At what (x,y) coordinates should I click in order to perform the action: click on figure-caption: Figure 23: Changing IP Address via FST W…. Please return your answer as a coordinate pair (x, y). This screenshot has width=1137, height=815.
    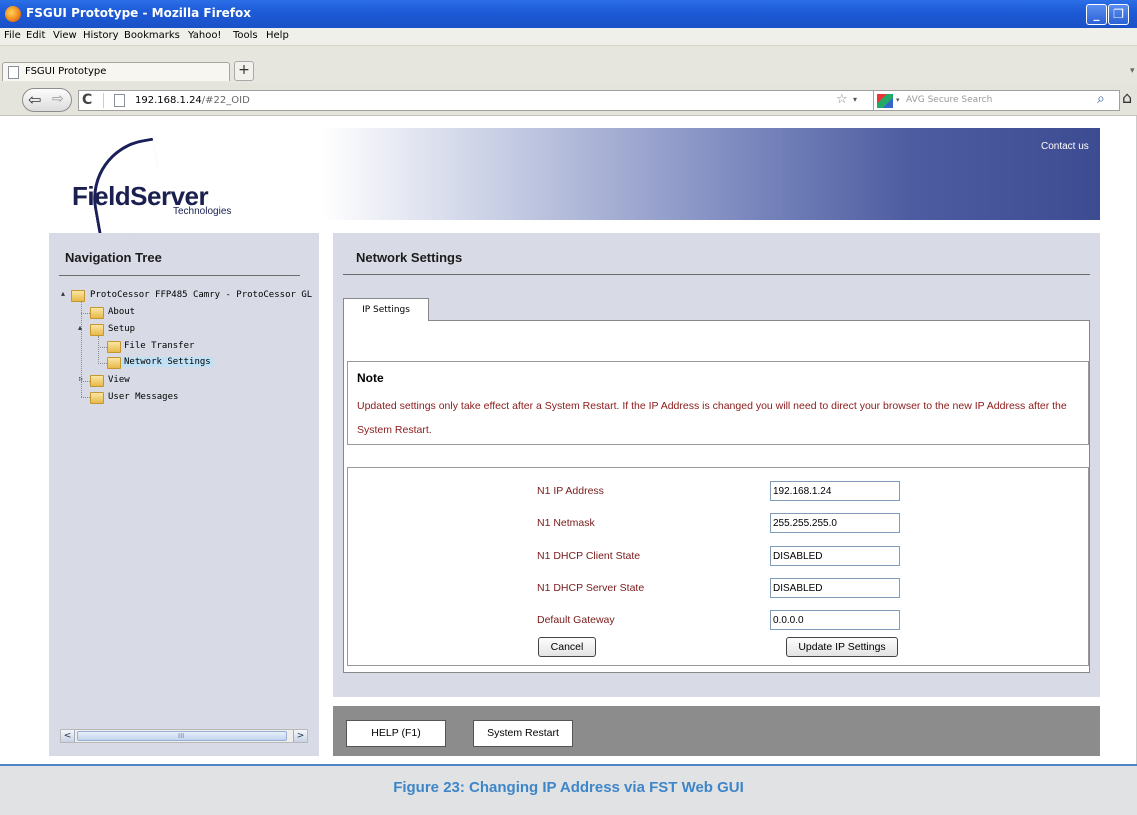
    Looking at the image, I should click on (568, 787).